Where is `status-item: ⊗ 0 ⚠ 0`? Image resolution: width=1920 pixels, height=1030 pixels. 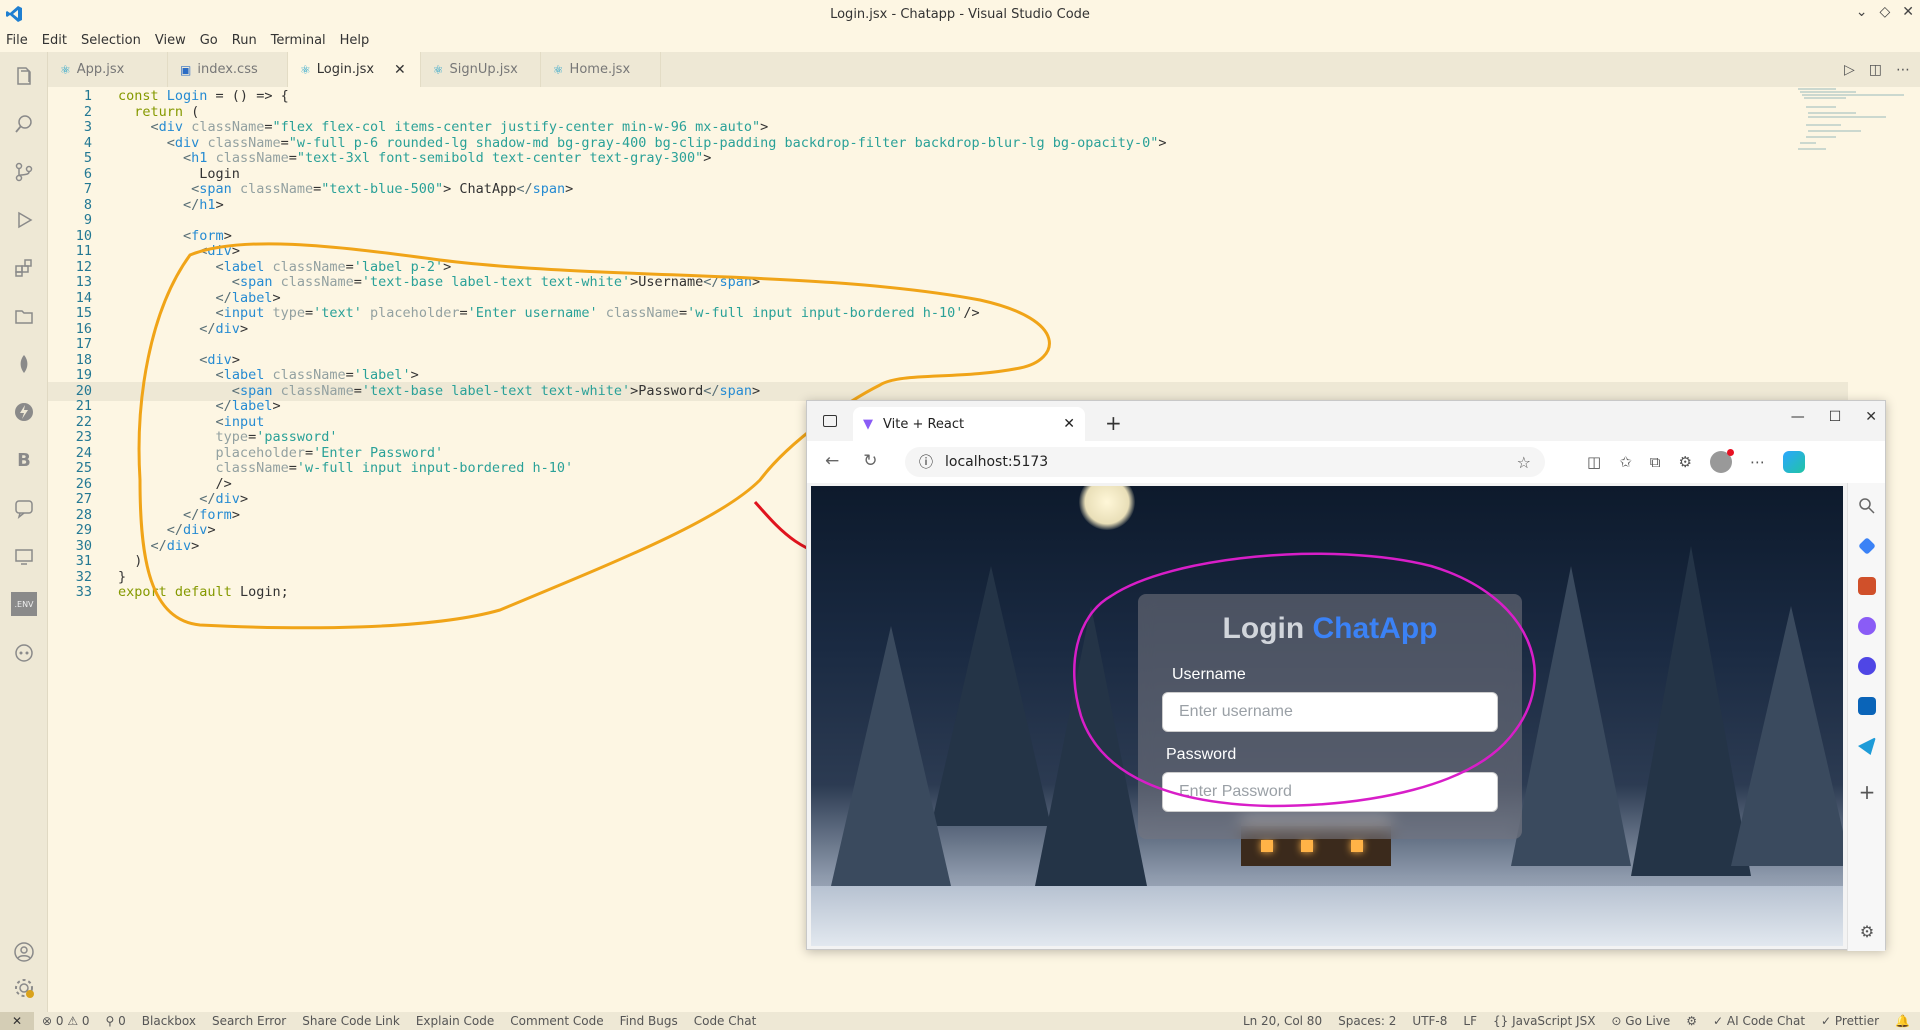 status-item: ⊗ 0 ⚠ 0 is located at coordinates (66, 1021).